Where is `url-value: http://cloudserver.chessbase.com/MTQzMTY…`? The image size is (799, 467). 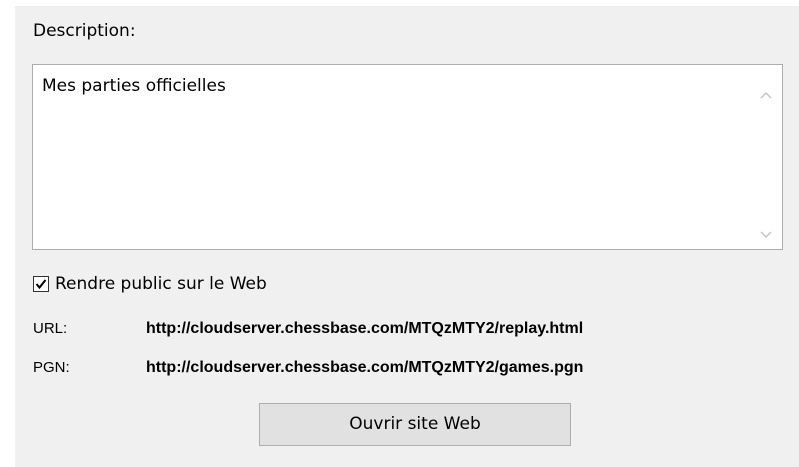 url-value: http://cloudserver.chessbase.com/MTQzMTY… is located at coordinates (365, 328).